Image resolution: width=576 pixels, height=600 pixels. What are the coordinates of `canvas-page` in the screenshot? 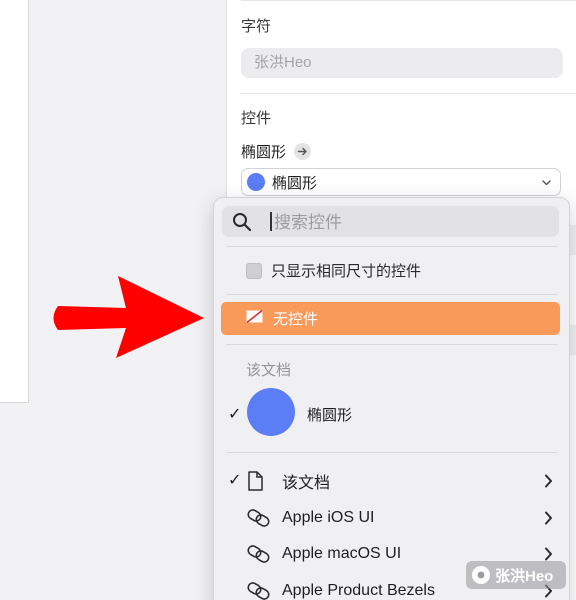 It's located at (14, 201).